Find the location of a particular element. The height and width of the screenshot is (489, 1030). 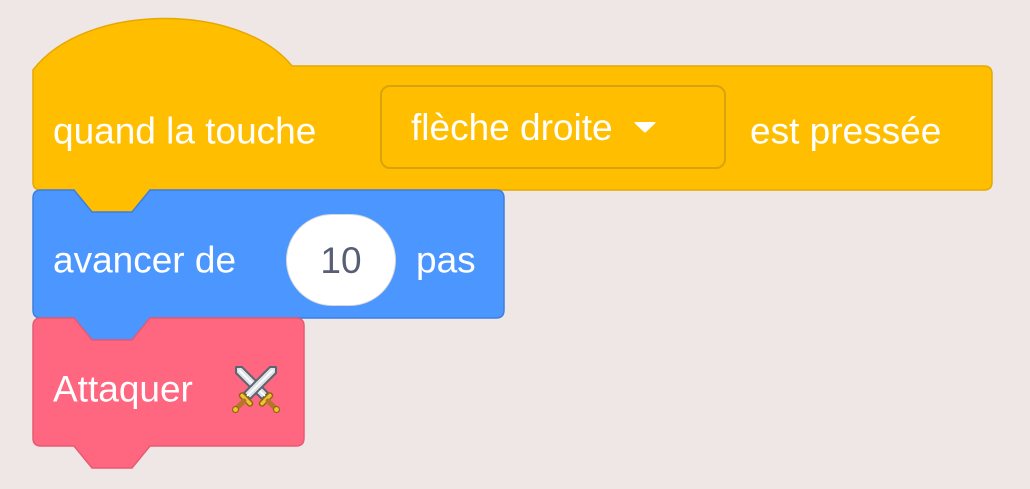

steps-value: 10 is located at coordinates (341, 260).